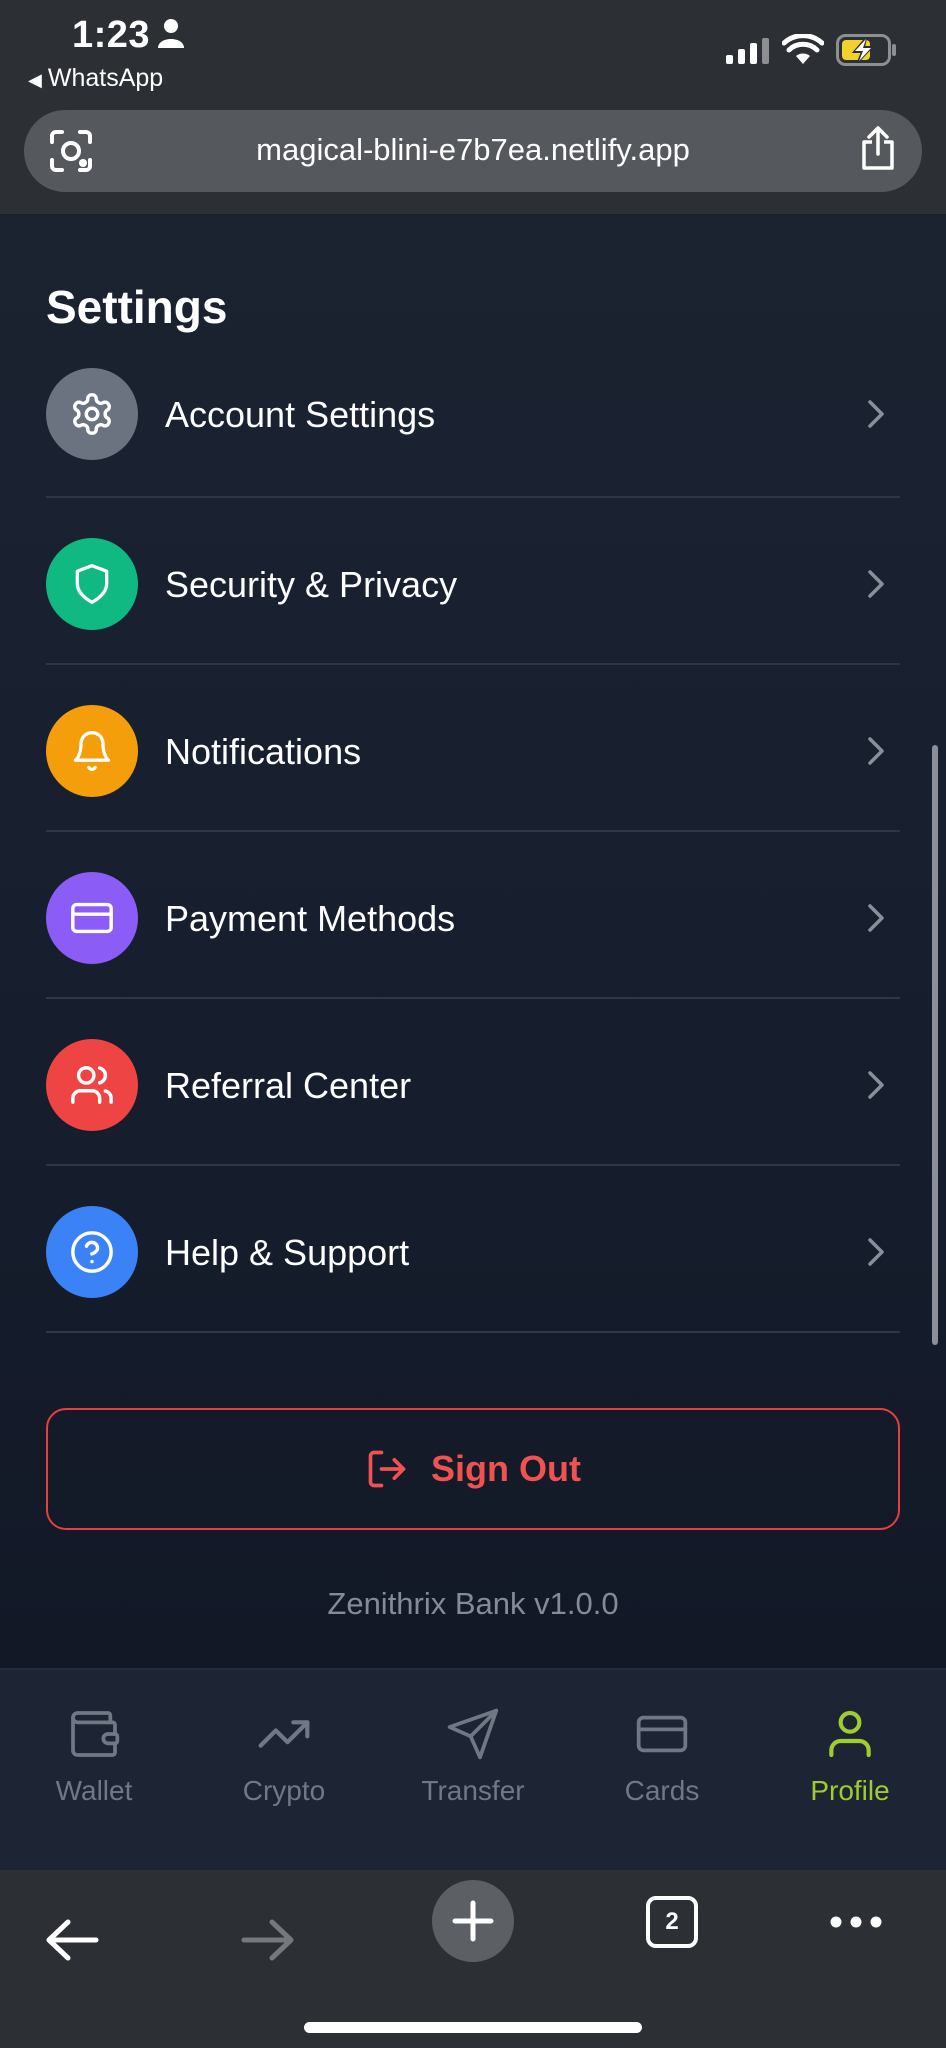 The height and width of the screenshot is (2048, 946). What do you see at coordinates (850, 1790) in the screenshot?
I see `nav-label: Profile` at bounding box center [850, 1790].